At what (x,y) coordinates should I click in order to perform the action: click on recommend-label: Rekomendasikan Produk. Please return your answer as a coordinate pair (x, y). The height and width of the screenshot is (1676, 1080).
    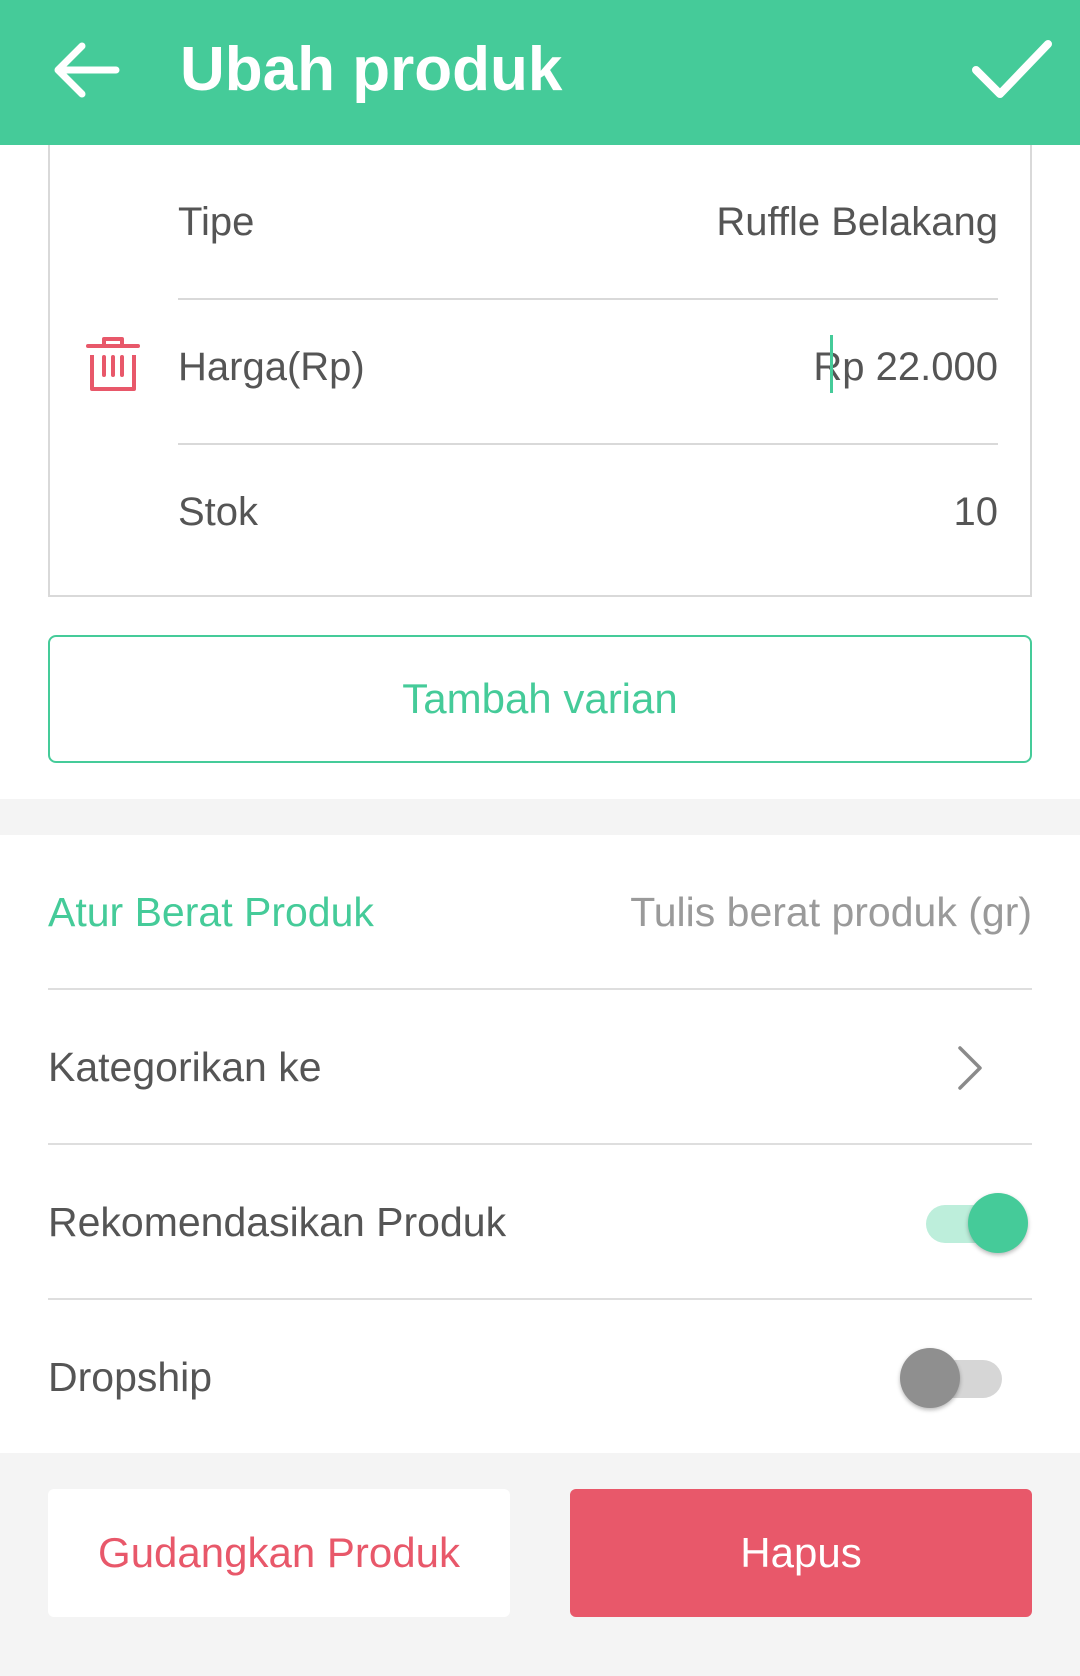
    Looking at the image, I should click on (277, 1222).